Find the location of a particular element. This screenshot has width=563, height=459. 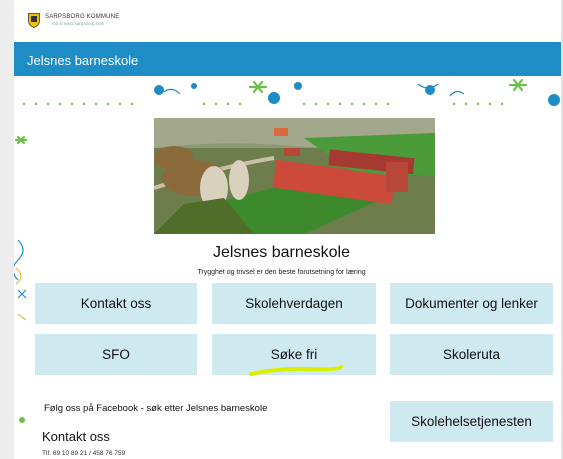

municipality-shield-icon is located at coordinates (34, 20).